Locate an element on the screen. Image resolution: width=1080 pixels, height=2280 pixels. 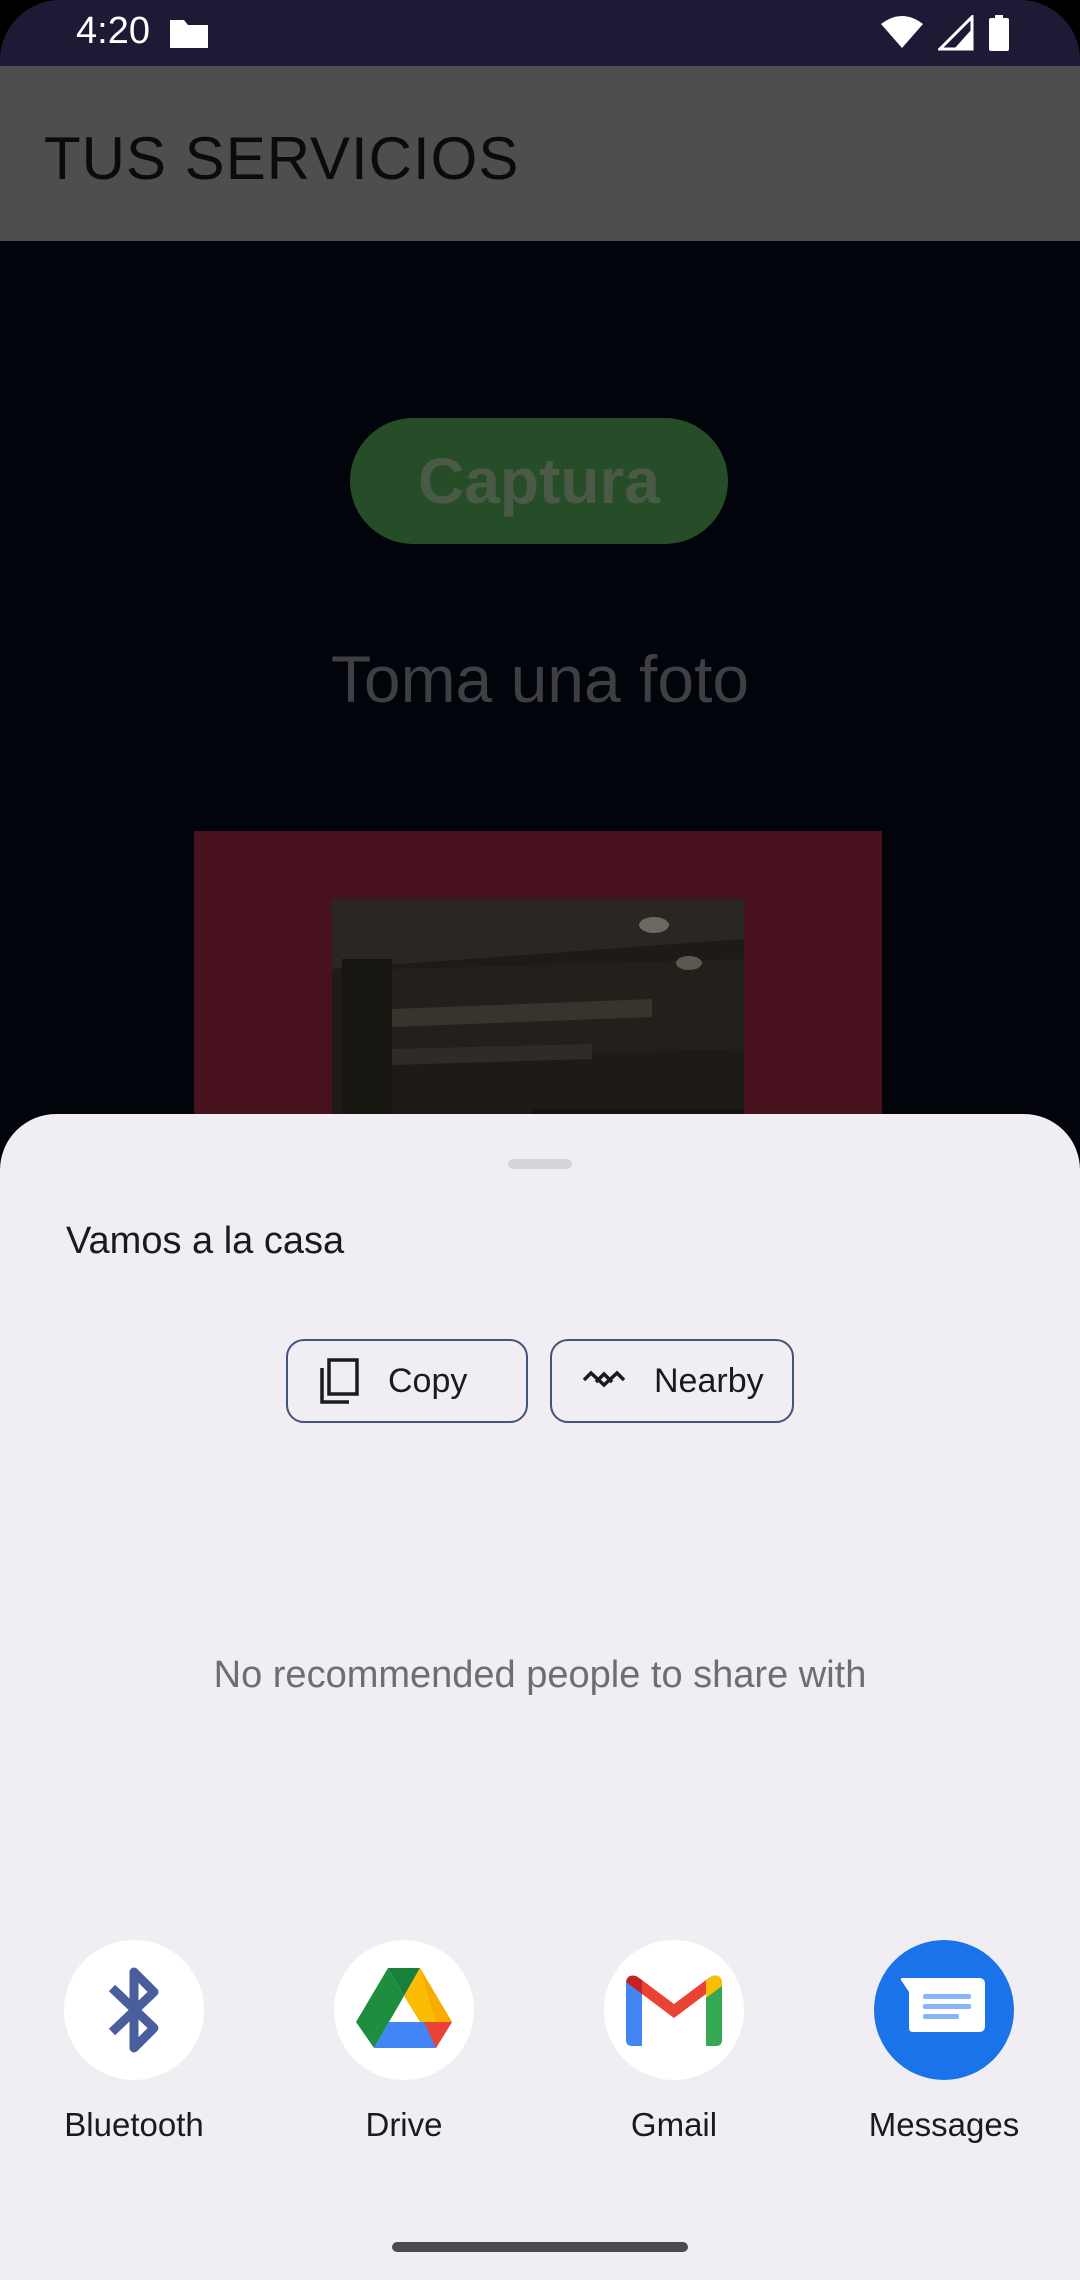
app-title: TUS SERVICIOS is located at coordinates (282, 158).